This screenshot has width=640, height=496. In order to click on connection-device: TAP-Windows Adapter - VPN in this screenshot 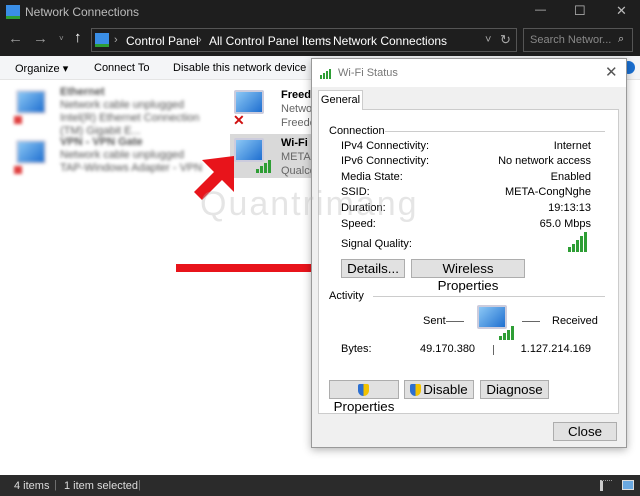, I will do `click(131, 168)`.